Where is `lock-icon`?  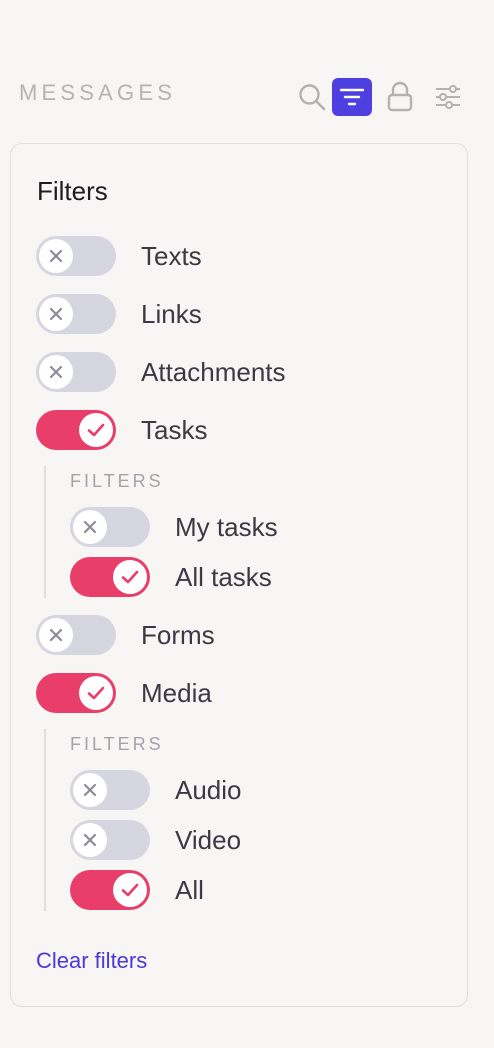 lock-icon is located at coordinates (400, 96).